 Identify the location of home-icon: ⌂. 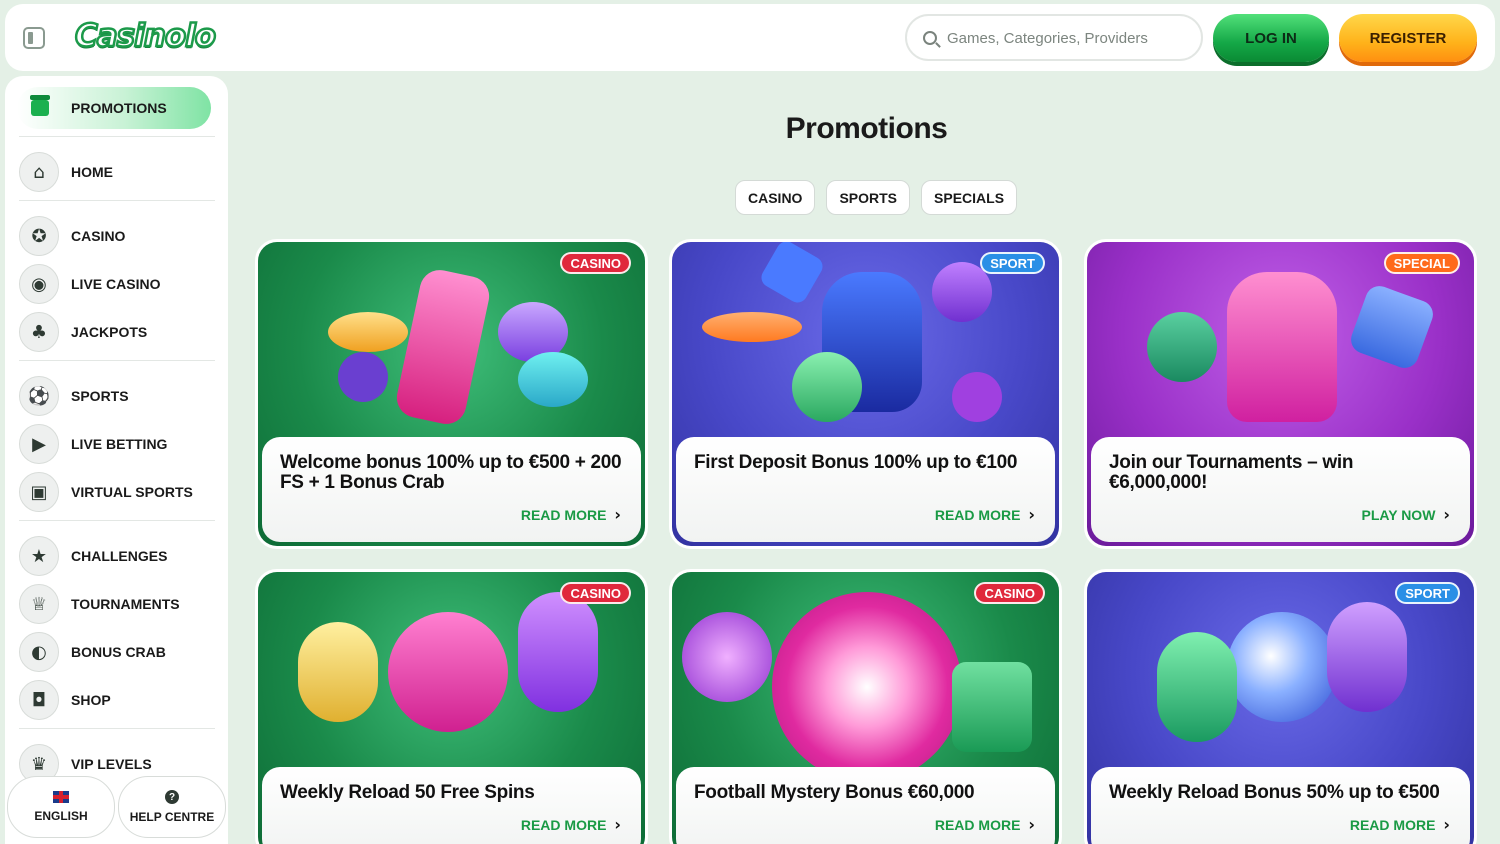
(39, 172).